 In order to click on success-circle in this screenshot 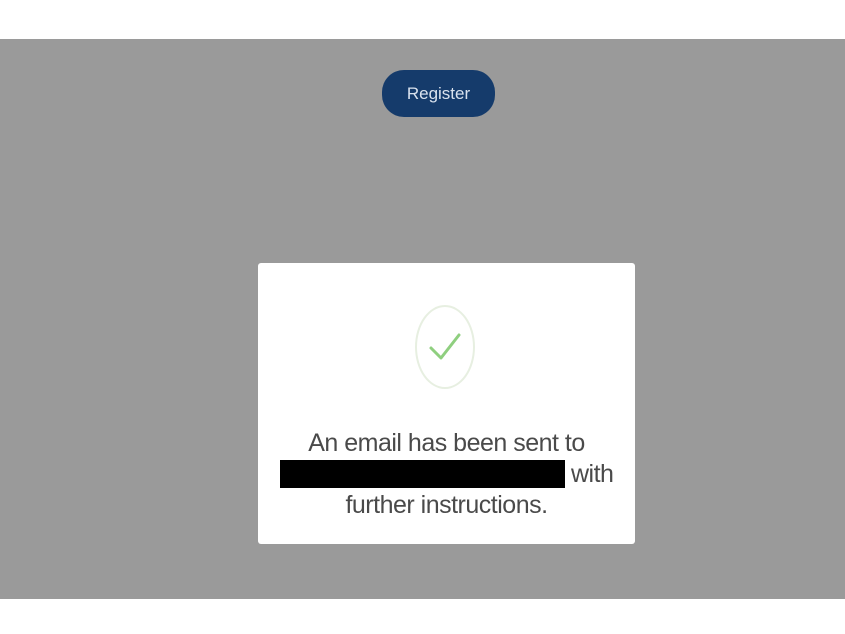, I will do `click(445, 347)`.